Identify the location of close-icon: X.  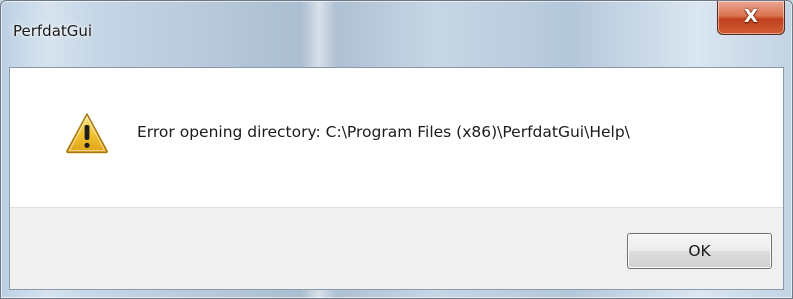
(751, 16).